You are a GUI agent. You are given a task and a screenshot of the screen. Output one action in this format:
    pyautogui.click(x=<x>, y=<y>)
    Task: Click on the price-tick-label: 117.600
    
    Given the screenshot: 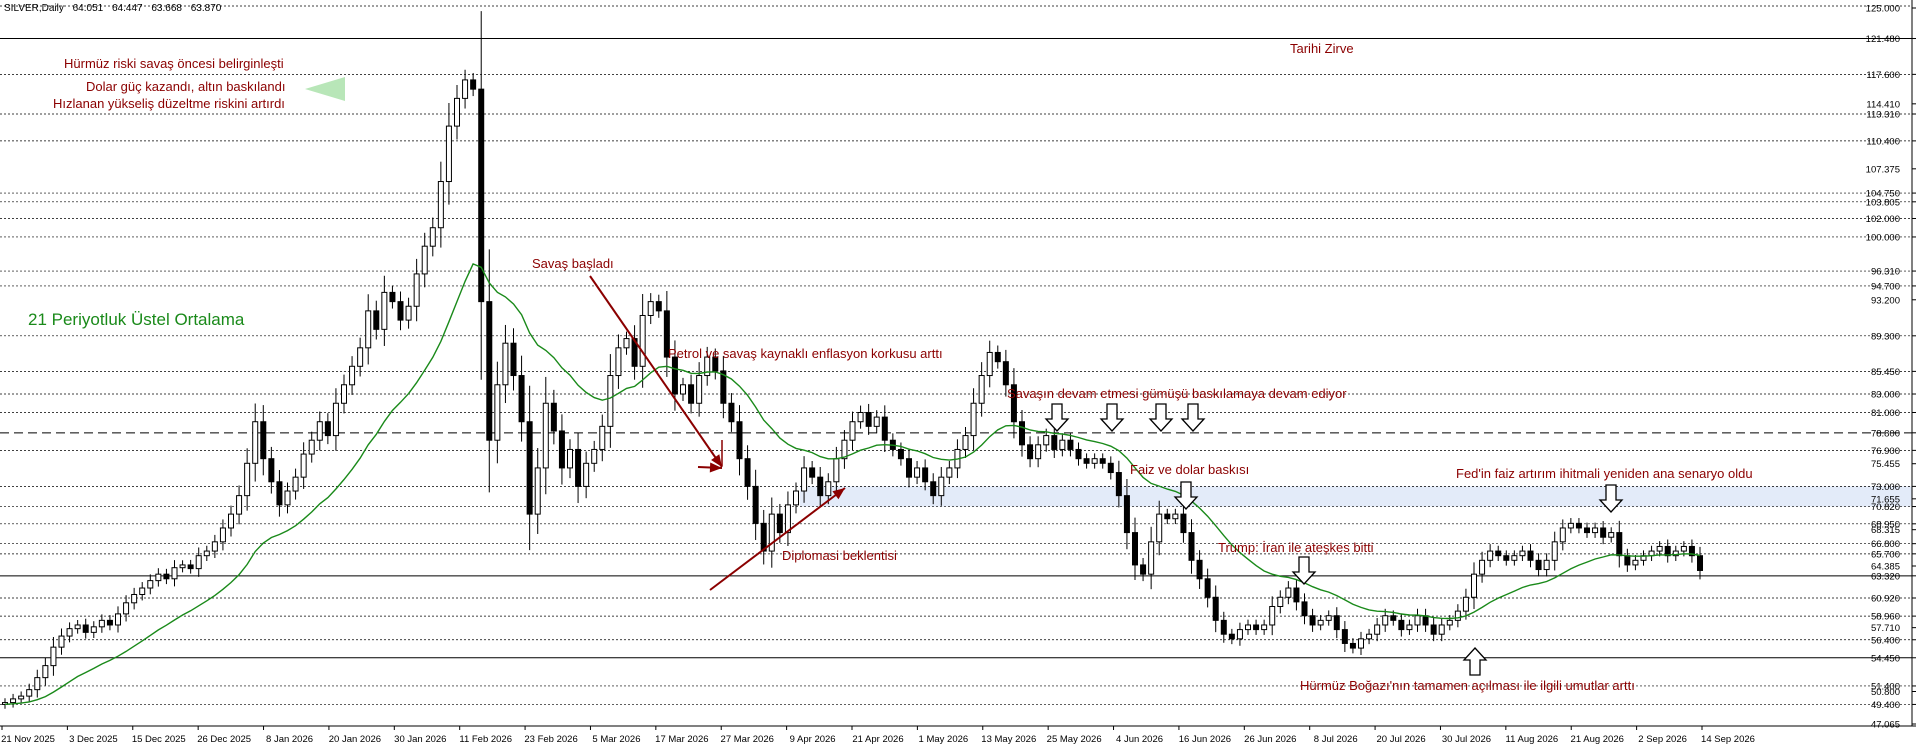 What is the action you would take?
    pyautogui.click(x=1883, y=75)
    